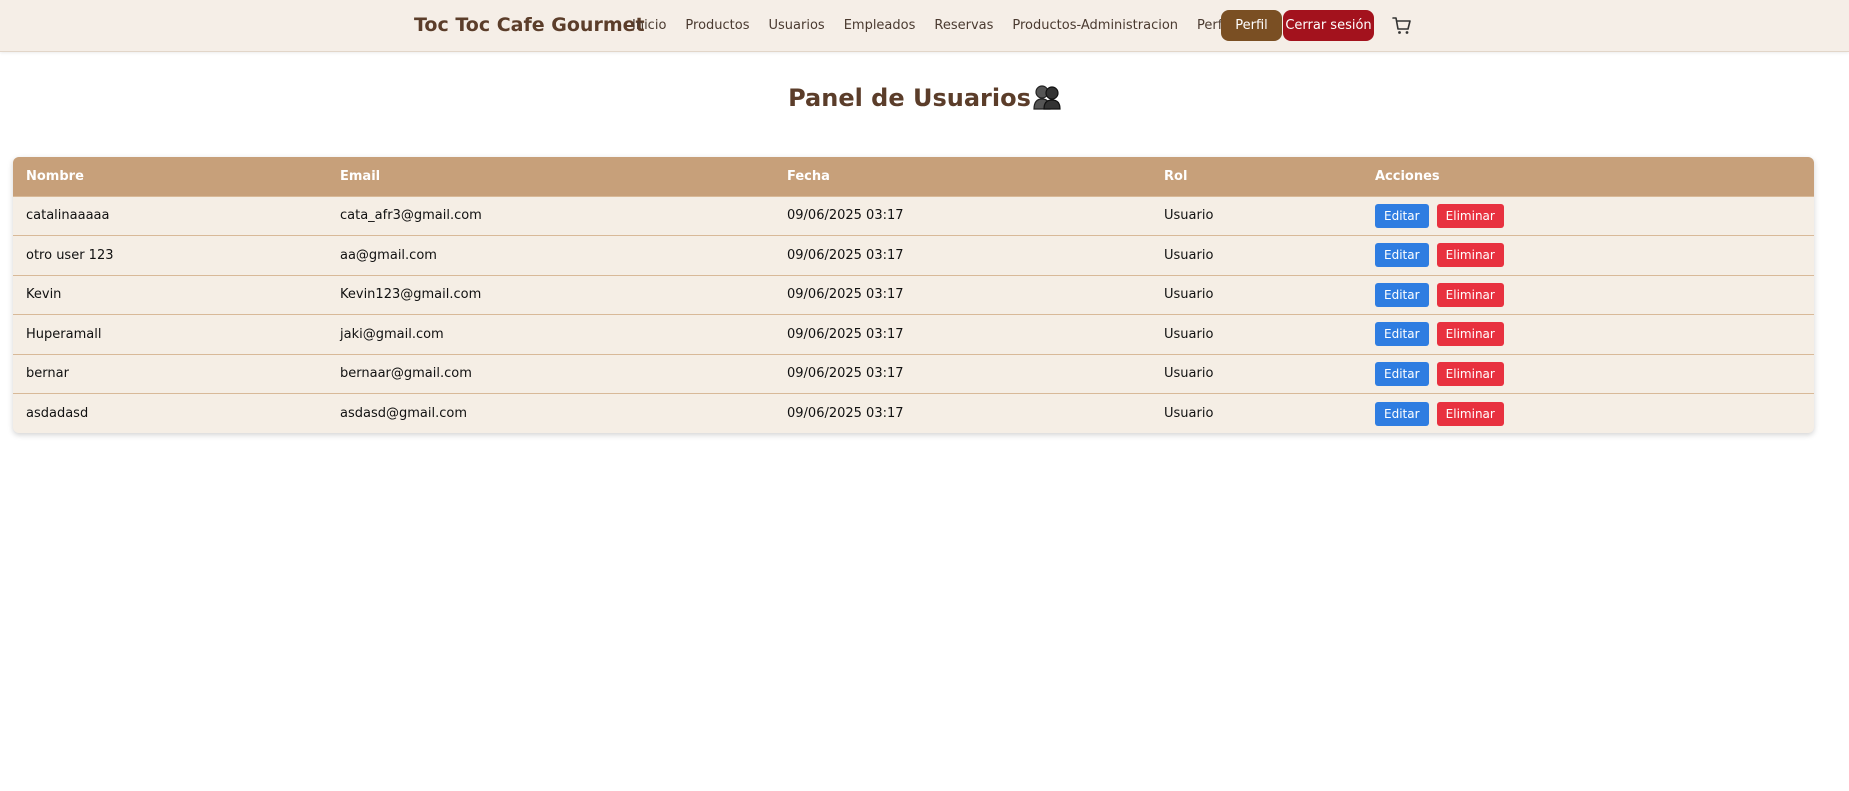 The image size is (1849, 791). Describe the element at coordinates (47, 374) in the screenshot. I see `cell-nombre: bernar` at that location.